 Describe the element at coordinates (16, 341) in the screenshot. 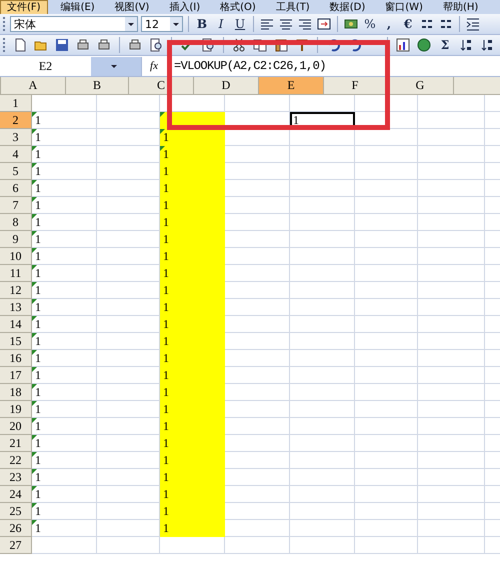

I see `row-header: 15` at that location.